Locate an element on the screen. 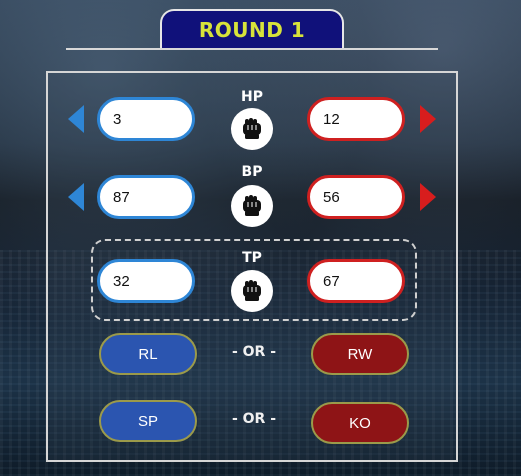  bp-decrease-blue-arrow-icon is located at coordinates (76, 197).